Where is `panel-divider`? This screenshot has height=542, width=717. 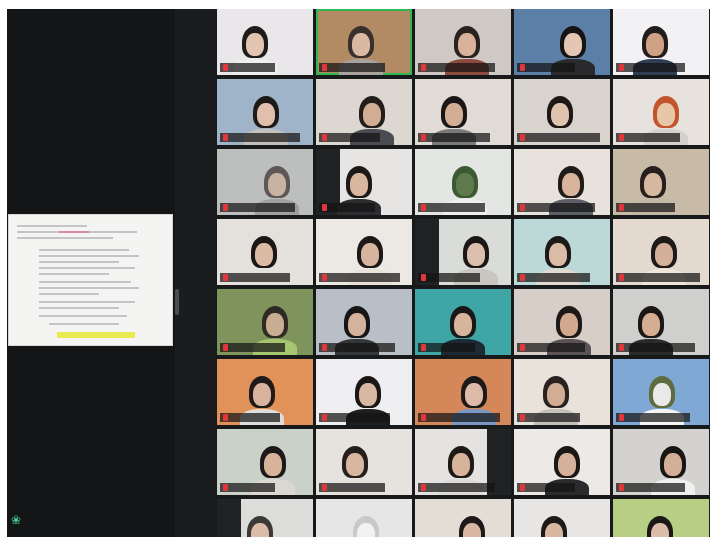 panel-divider is located at coordinates (195, 273).